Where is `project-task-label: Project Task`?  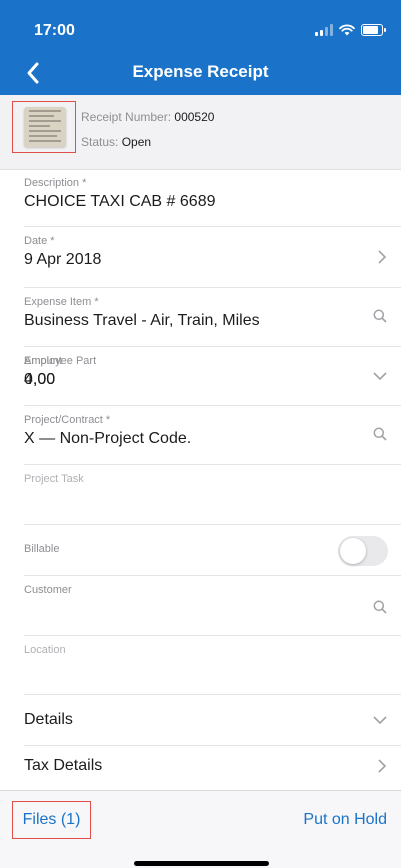 project-task-label: Project Task is located at coordinates (54, 479).